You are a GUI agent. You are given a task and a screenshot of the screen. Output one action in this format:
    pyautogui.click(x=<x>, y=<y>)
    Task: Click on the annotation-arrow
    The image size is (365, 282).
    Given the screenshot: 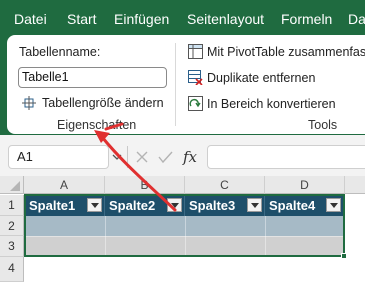 What is the action you would take?
    pyautogui.click(x=135, y=167)
    